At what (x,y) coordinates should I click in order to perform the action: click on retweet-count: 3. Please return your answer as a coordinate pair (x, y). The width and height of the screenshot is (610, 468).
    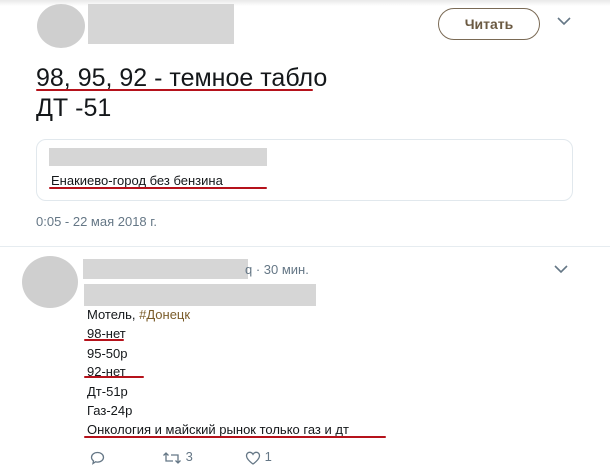
    Looking at the image, I should click on (189, 456).